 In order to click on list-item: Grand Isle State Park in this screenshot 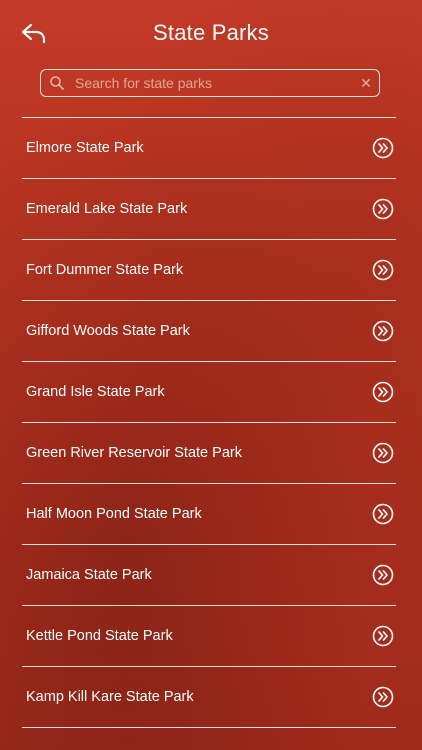, I will do `click(209, 392)`.